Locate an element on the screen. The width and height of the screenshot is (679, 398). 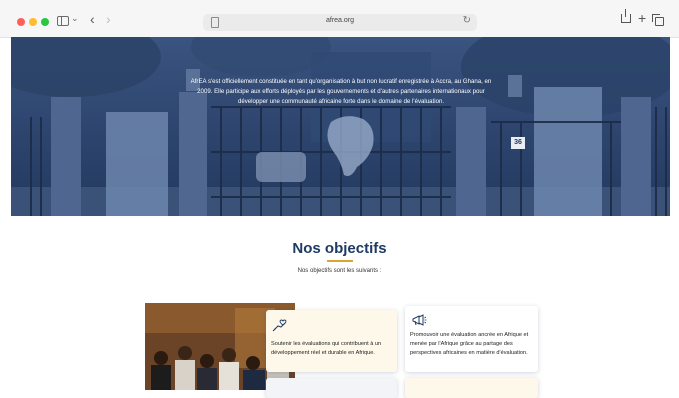
share-icon is located at coordinates (626, 16).